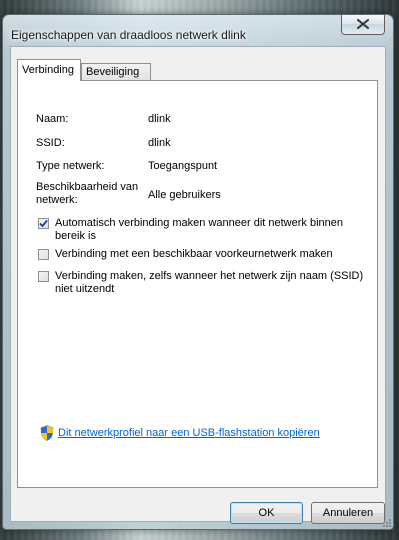 The image size is (399, 540). What do you see at coordinates (70, 166) in the screenshot?
I see `network-type-label: Type netwerk:` at bounding box center [70, 166].